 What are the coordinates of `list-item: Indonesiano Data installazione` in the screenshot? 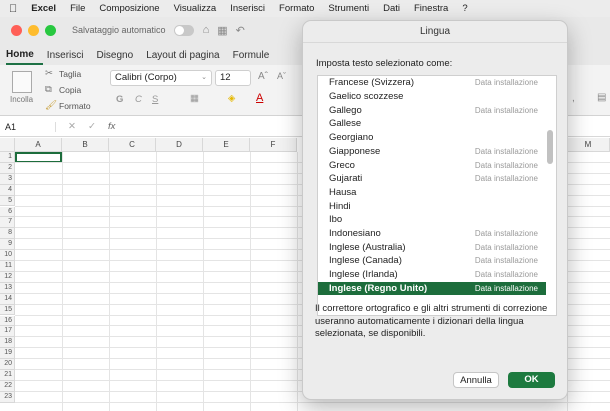 It's located at (432, 234).